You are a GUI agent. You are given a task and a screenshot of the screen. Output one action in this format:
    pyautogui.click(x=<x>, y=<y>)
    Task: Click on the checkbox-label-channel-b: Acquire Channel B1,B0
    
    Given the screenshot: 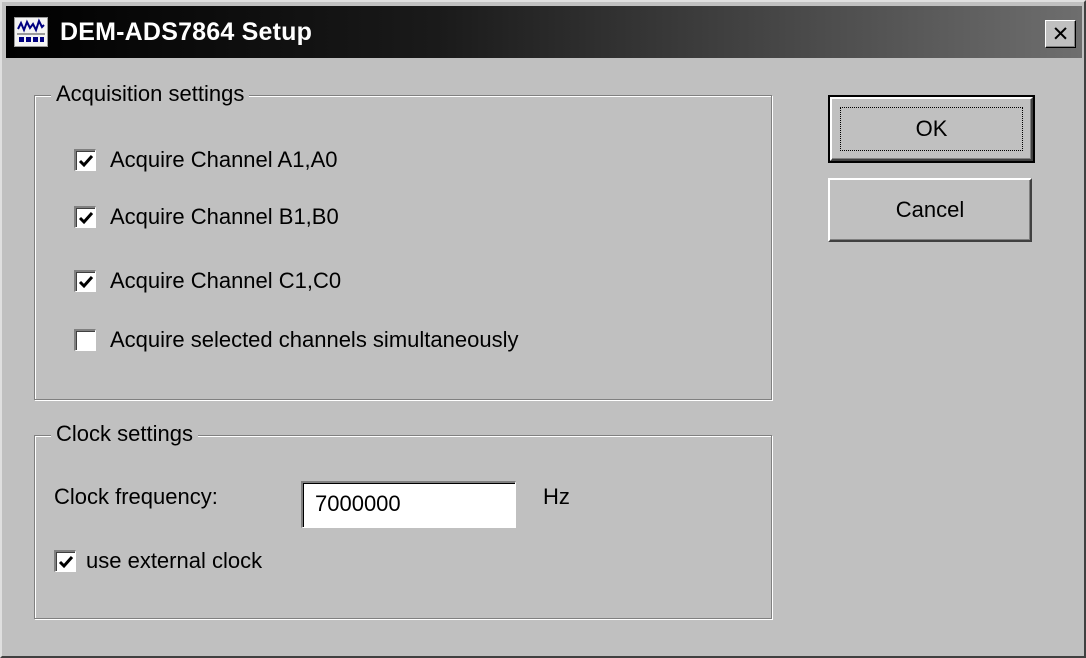 What is the action you would take?
    pyautogui.click(x=224, y=216)
    